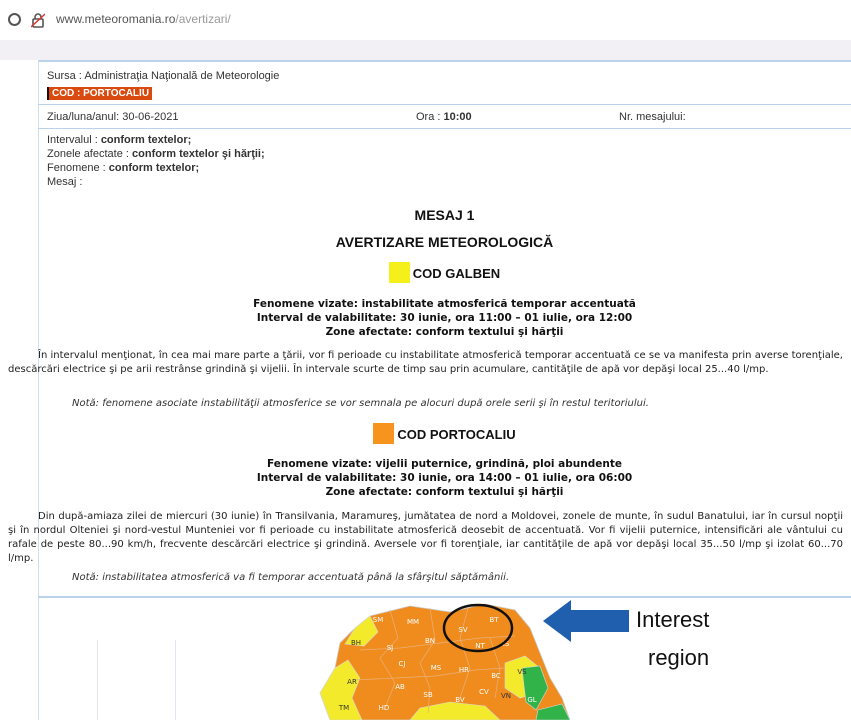  I want to click on map-label-ms: MS, so click(436, 668).